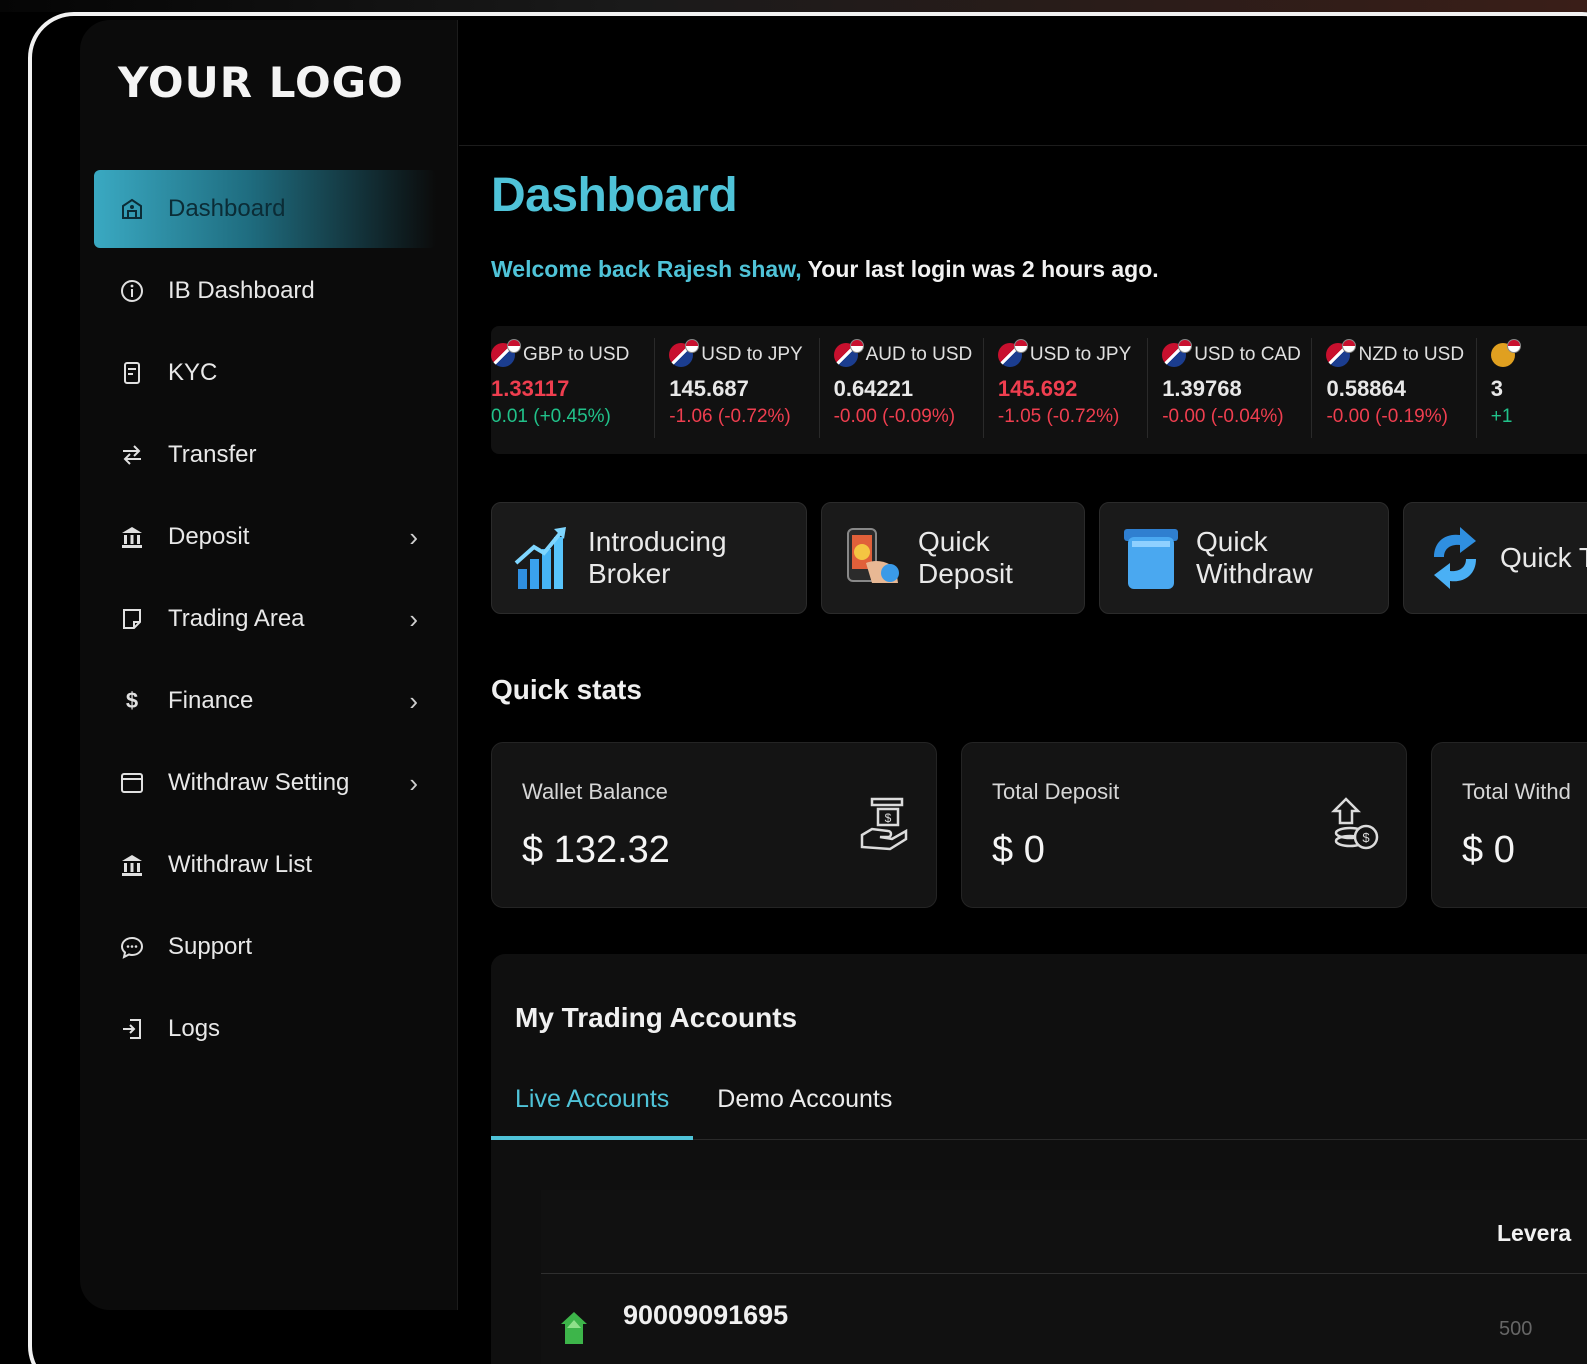  Describe the element at coordinates (1064, 1319) in the screenshot. I see `table-row: 90009091695 500` at that location.